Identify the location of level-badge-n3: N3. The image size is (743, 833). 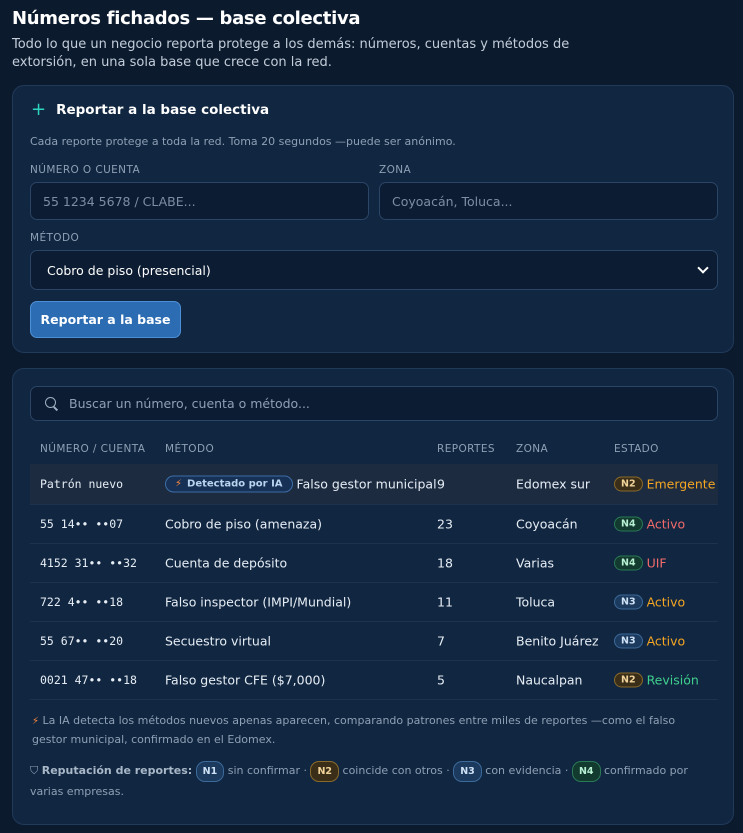
(467, 771).